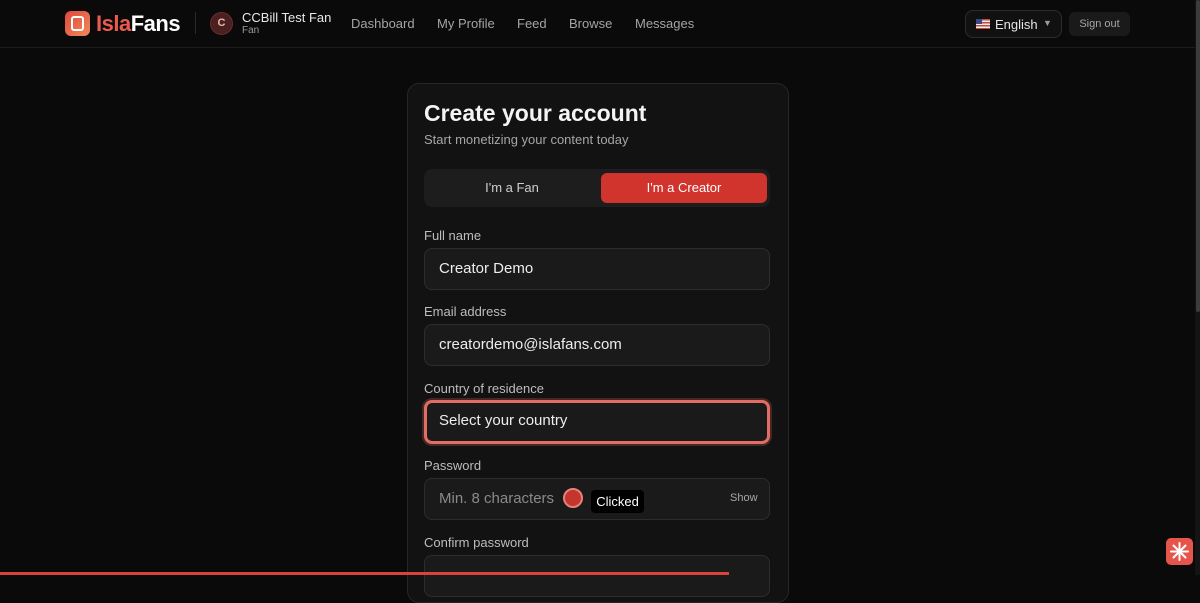  Describe the element at coordinates (155, 23) in the screenshot. I see `brand-name-fans: Fans` at that location.